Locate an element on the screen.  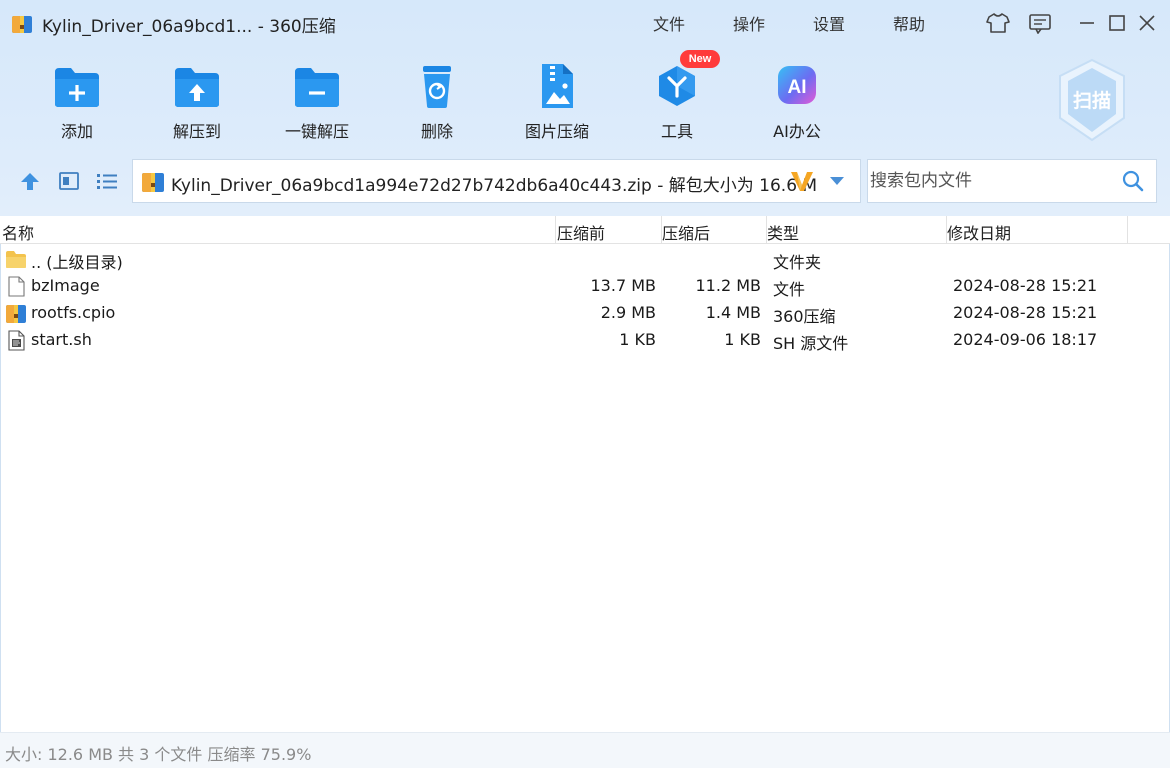
toolbar-delete-button: 删除 is located at coordinates (437, 100).